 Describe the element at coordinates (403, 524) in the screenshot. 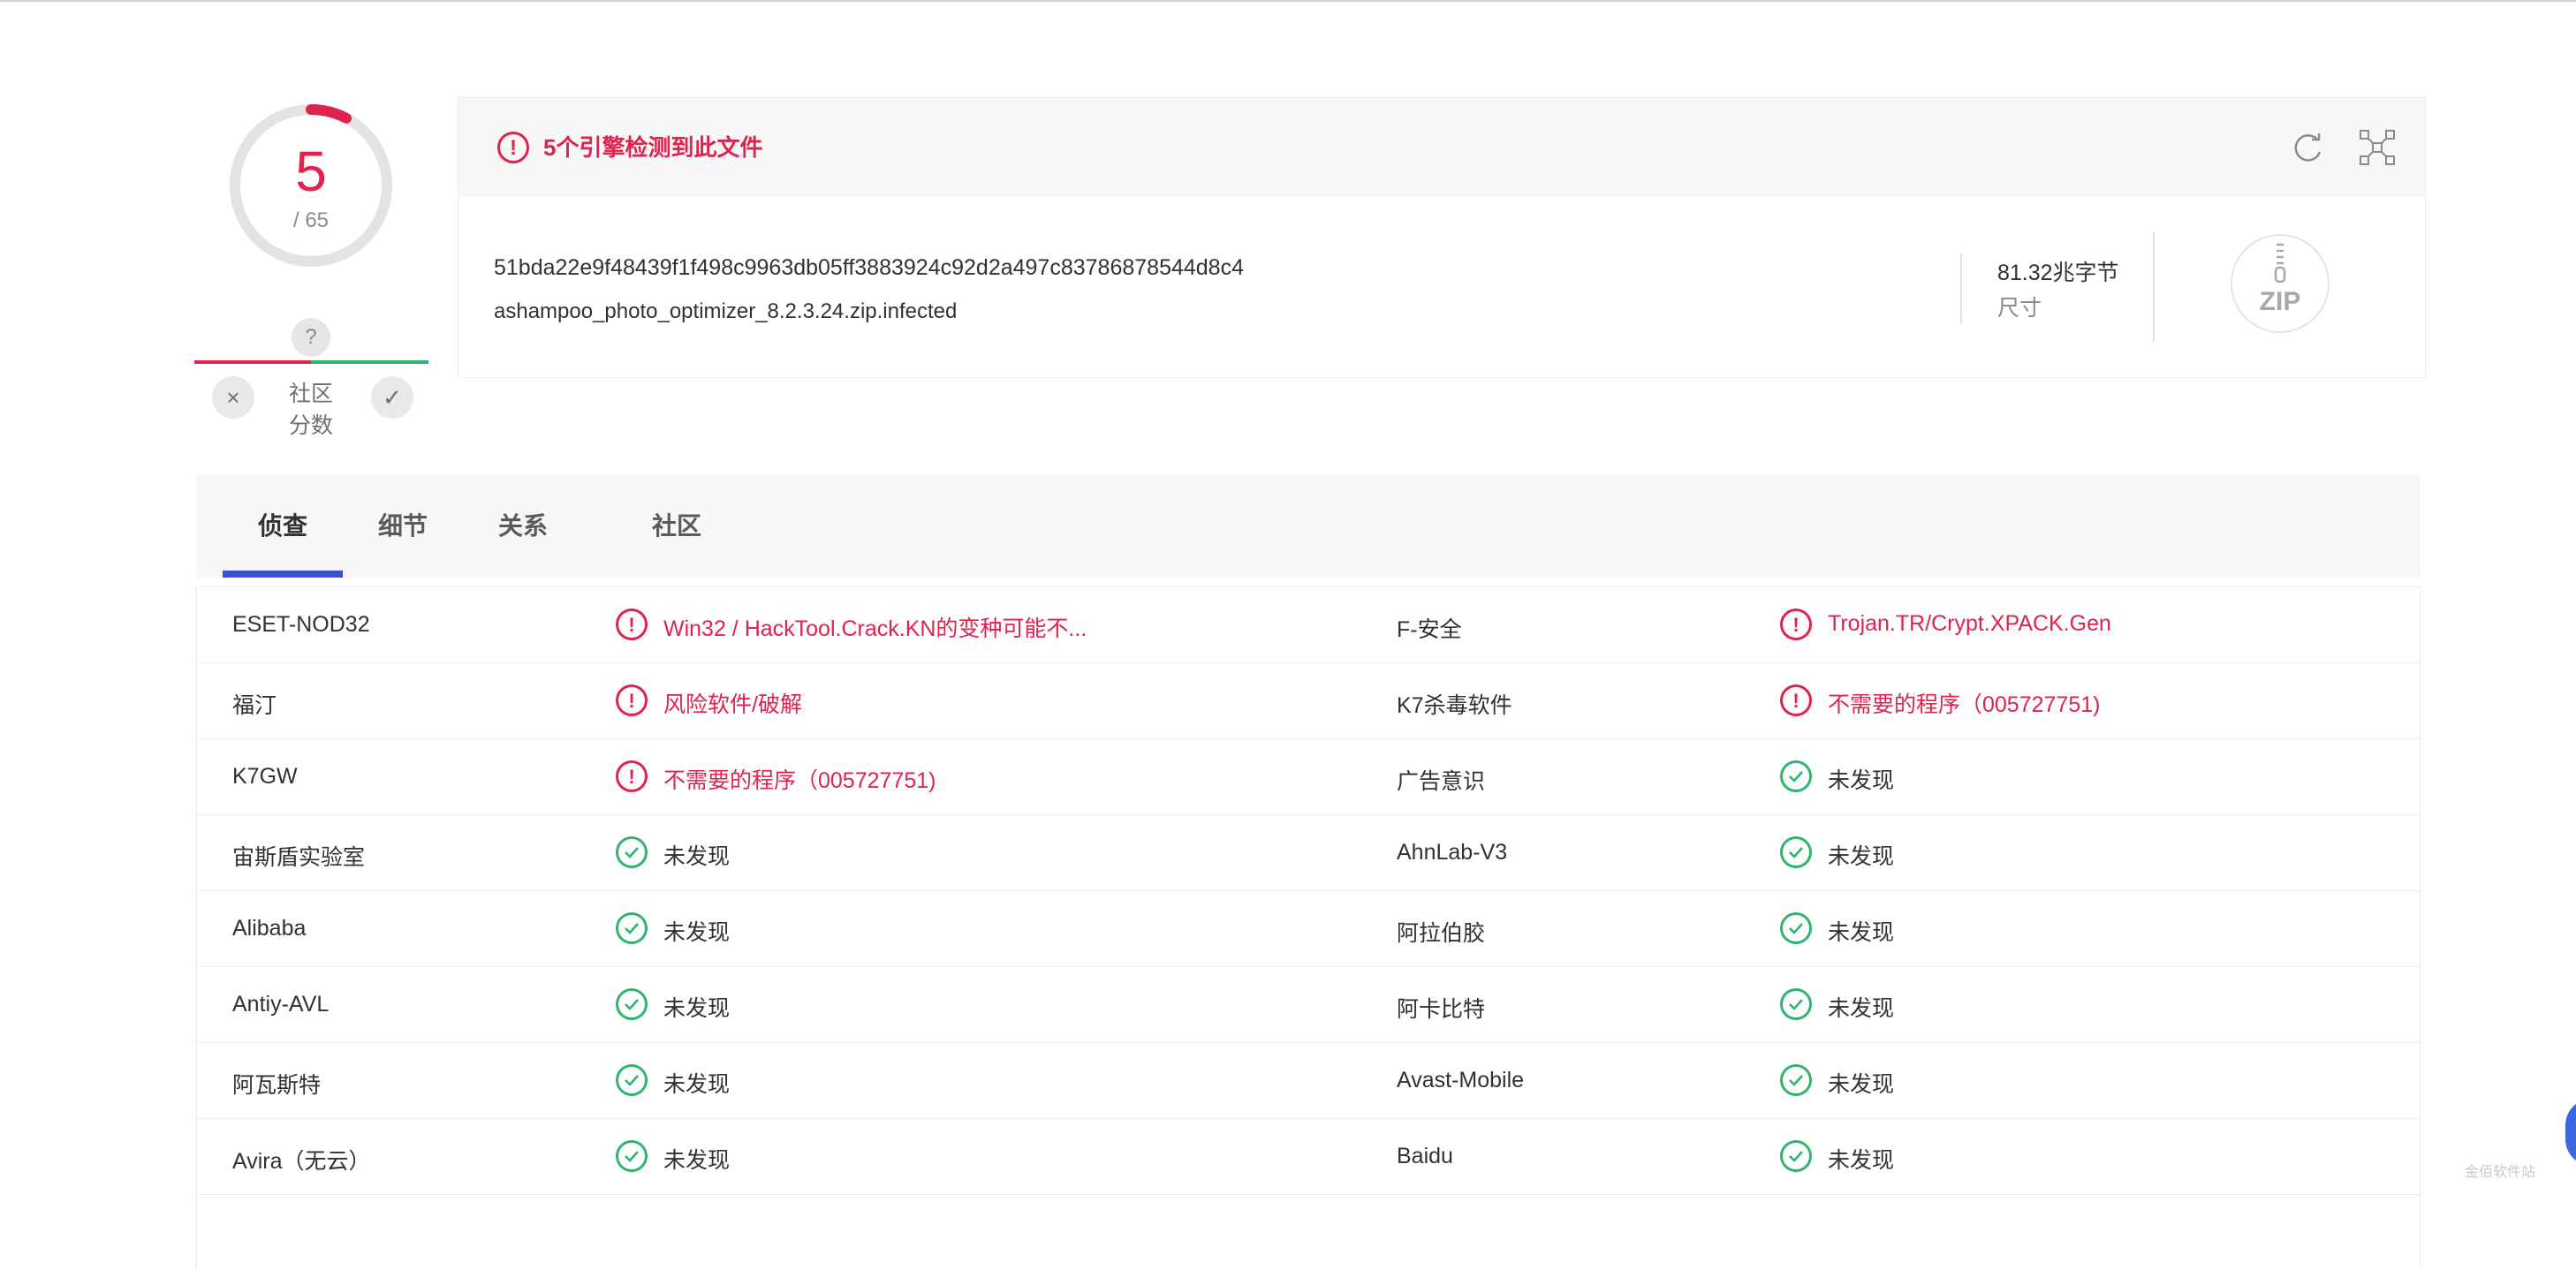

I see `tab-details: 细节` at that location.